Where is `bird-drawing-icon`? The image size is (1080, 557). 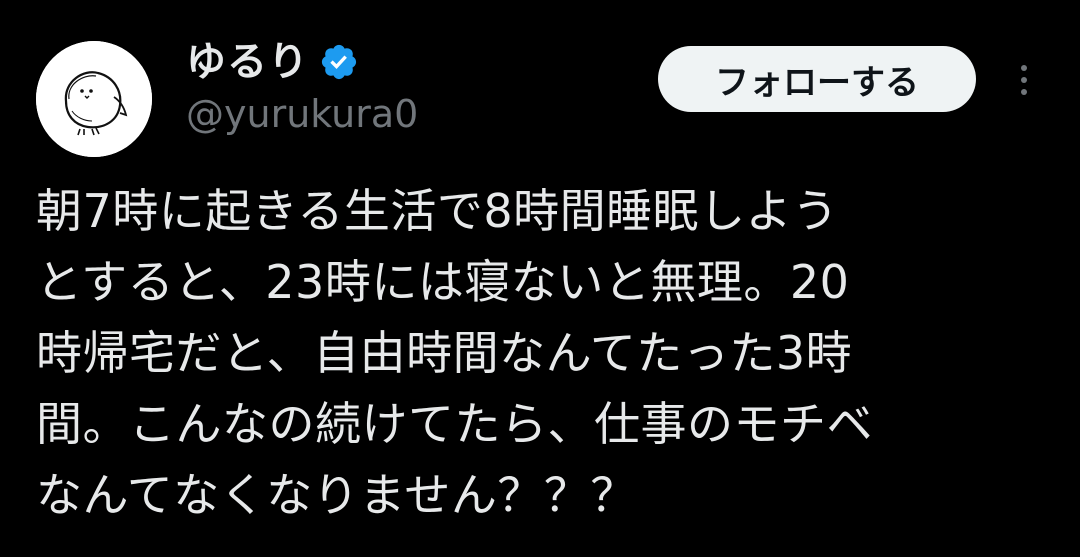 bird-drawing-icon is located at coordinates (94, 99).